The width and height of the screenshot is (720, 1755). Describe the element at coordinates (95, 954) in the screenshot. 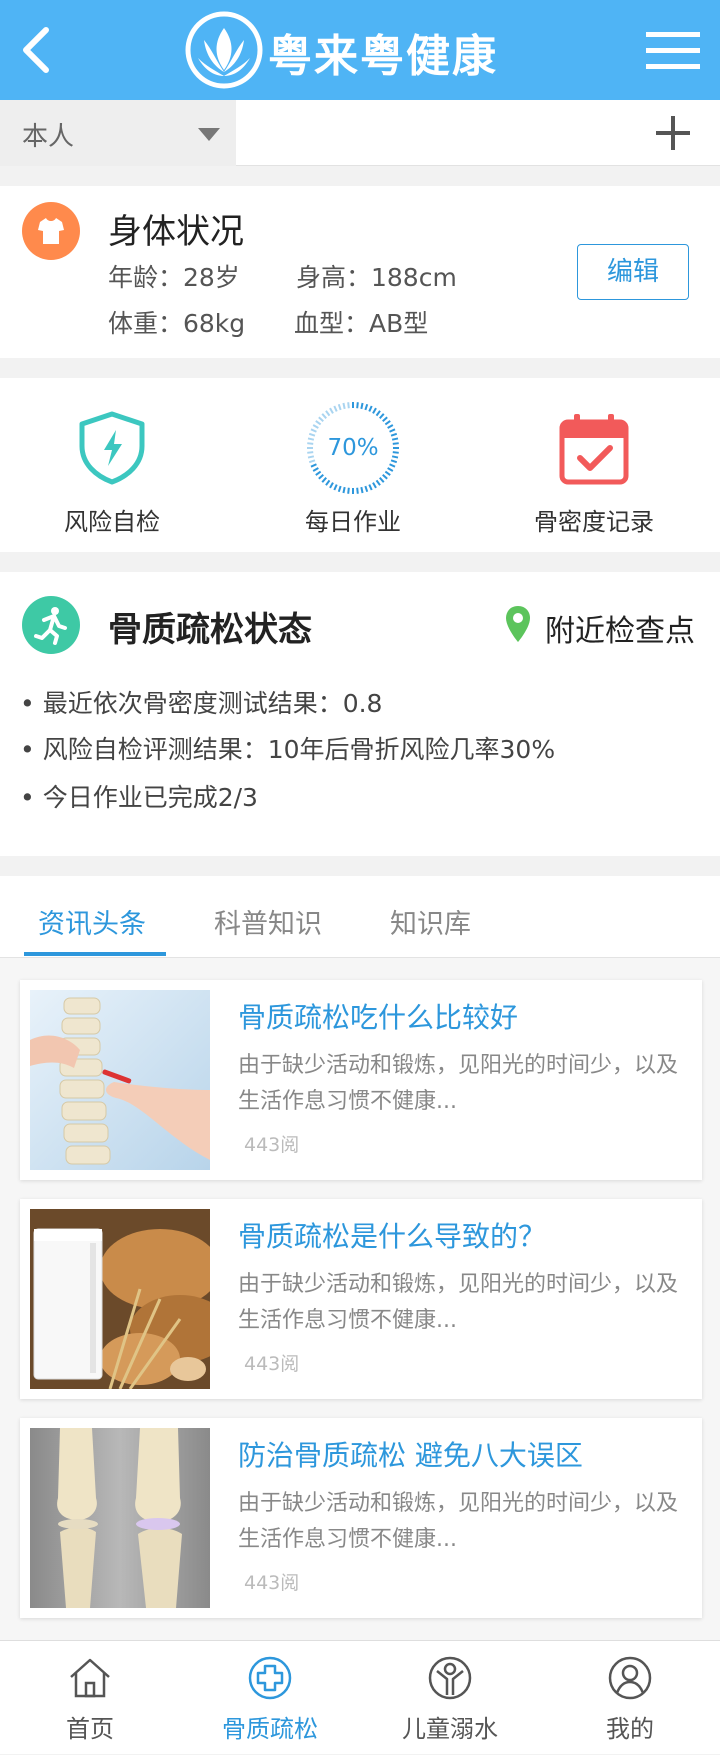

I see `active-tab-indicator` at that location.